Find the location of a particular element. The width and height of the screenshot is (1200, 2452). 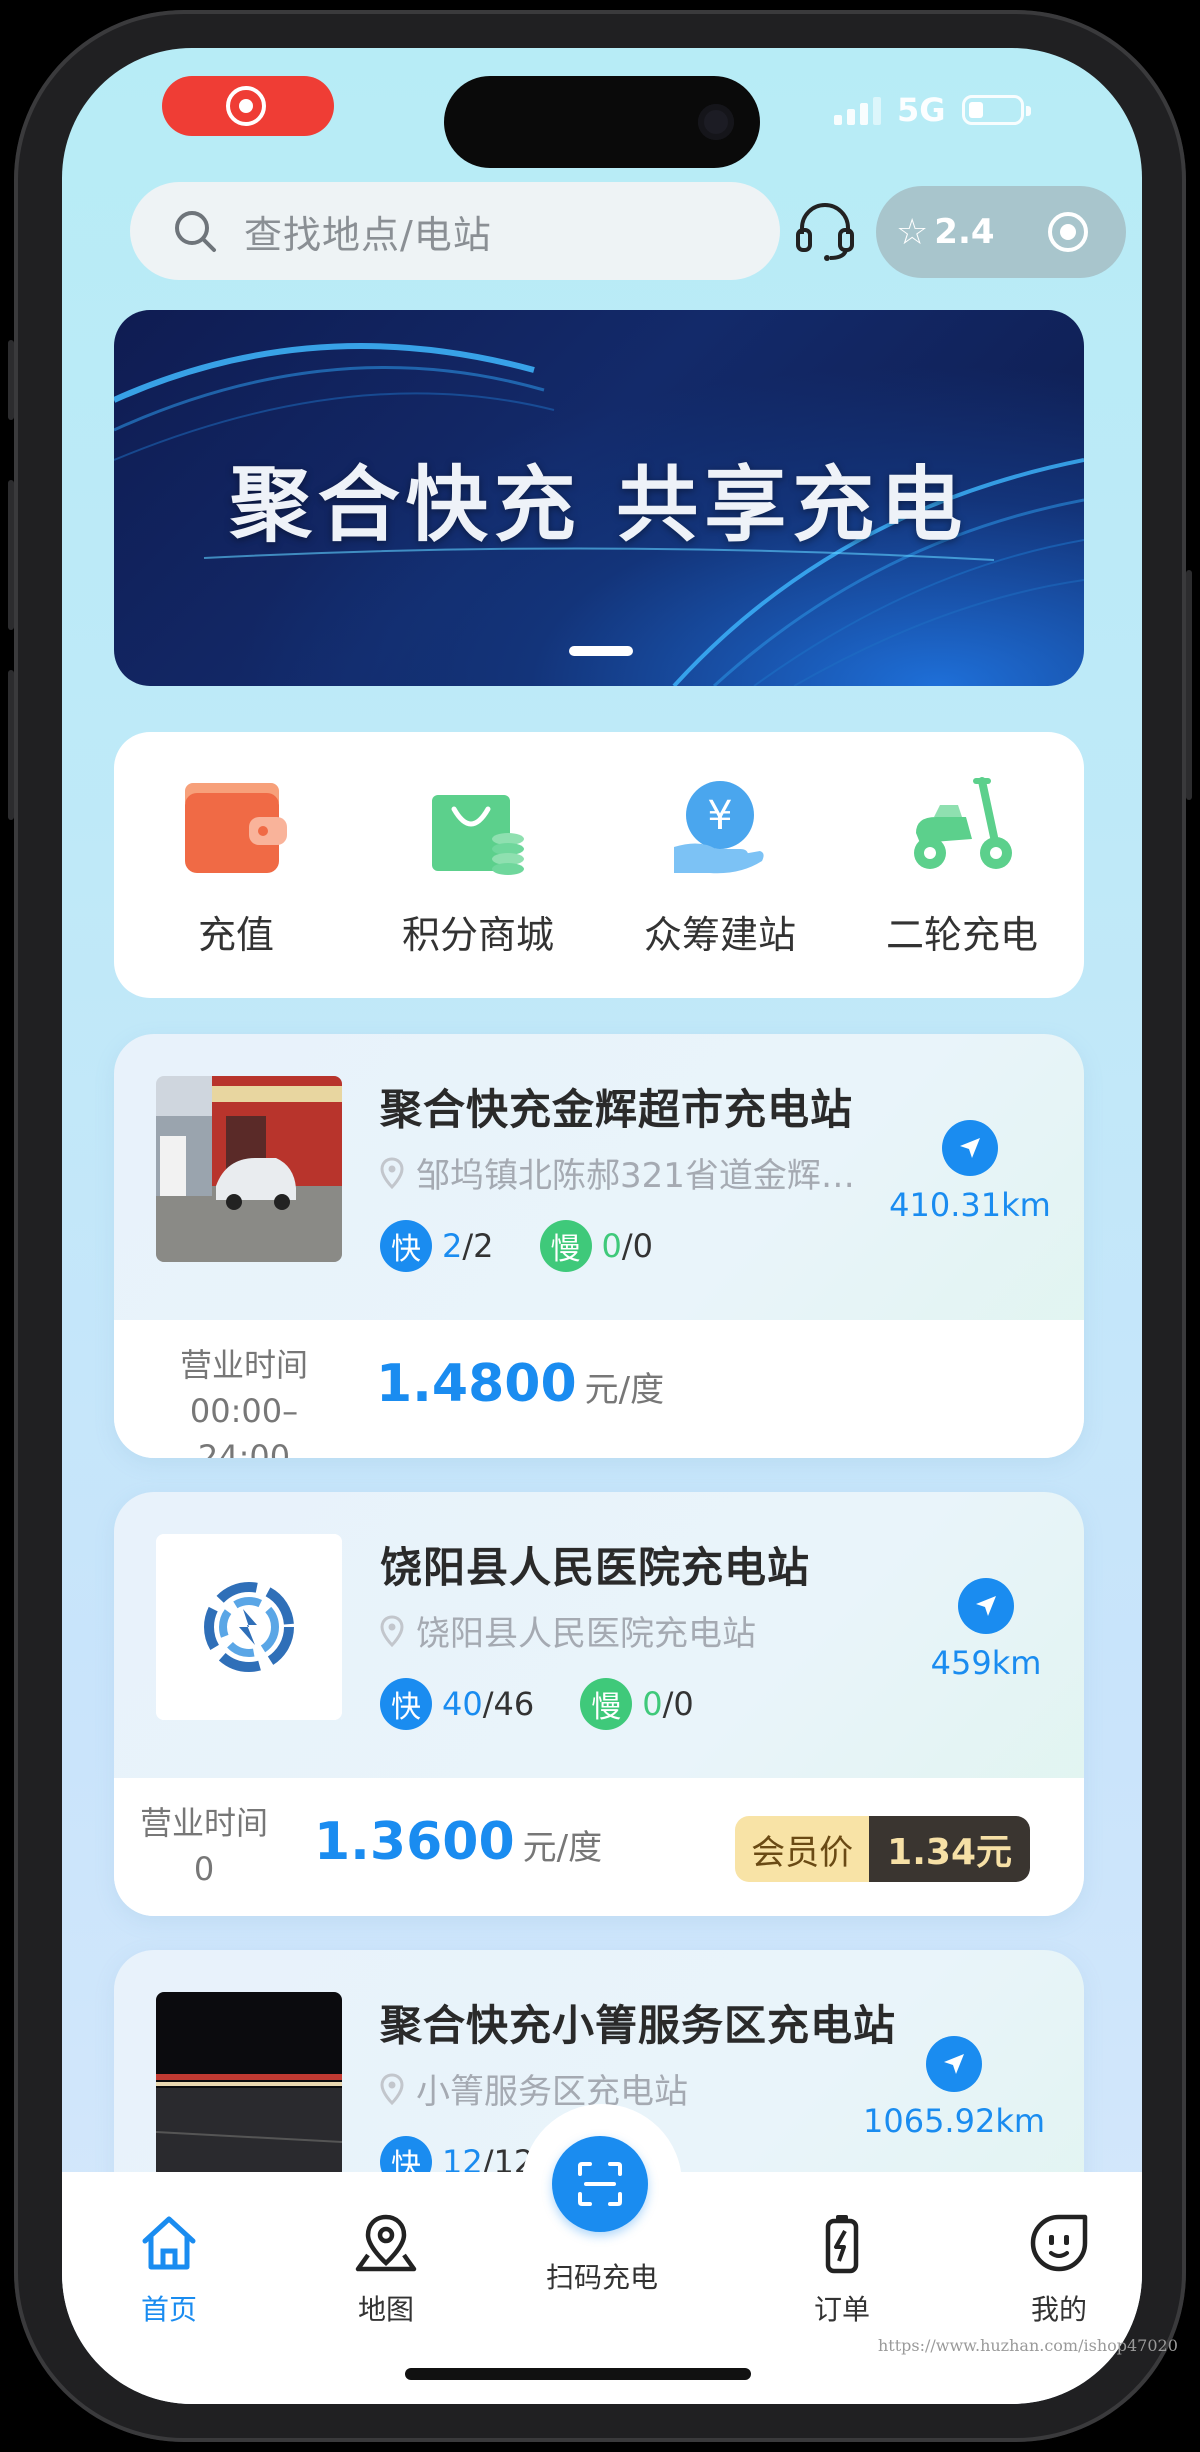

tab-label: 订单 is located at coordinates (841, 2309).